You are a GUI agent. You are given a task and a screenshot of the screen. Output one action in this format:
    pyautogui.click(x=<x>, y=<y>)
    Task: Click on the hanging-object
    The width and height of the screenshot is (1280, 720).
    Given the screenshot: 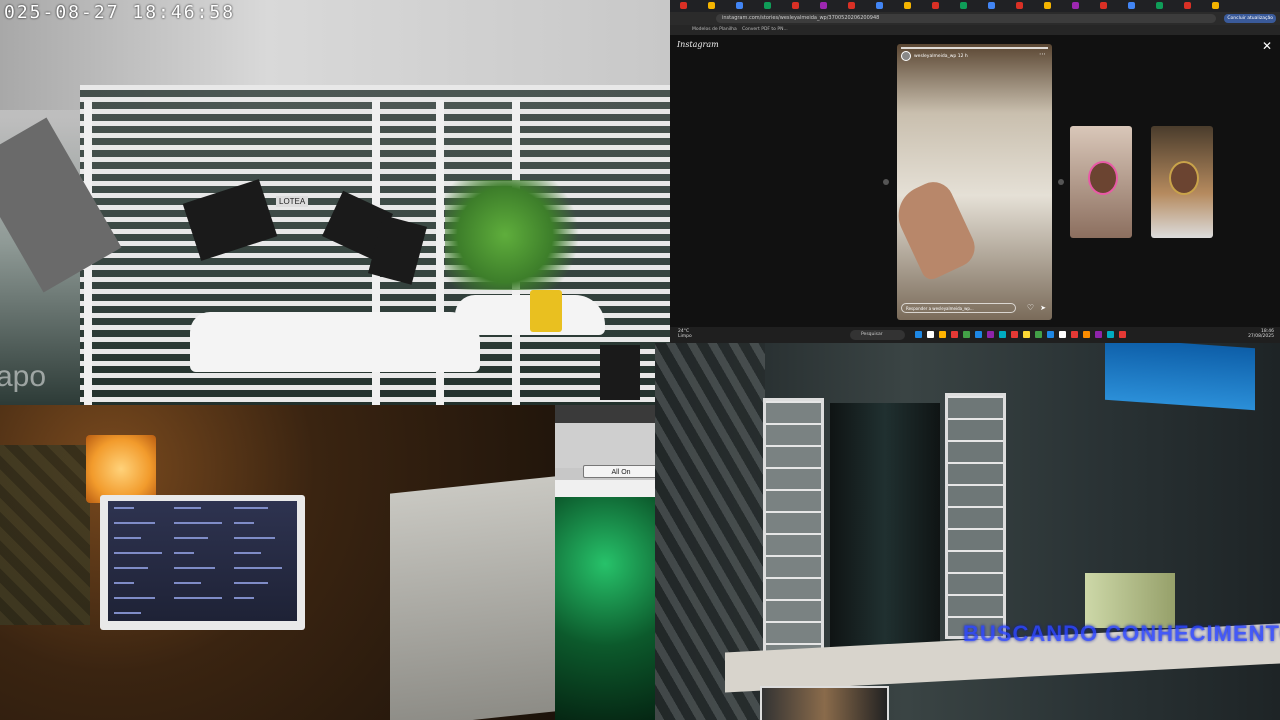 What is the action you would take?
    pyautogui.click(x=620, y=372)
    